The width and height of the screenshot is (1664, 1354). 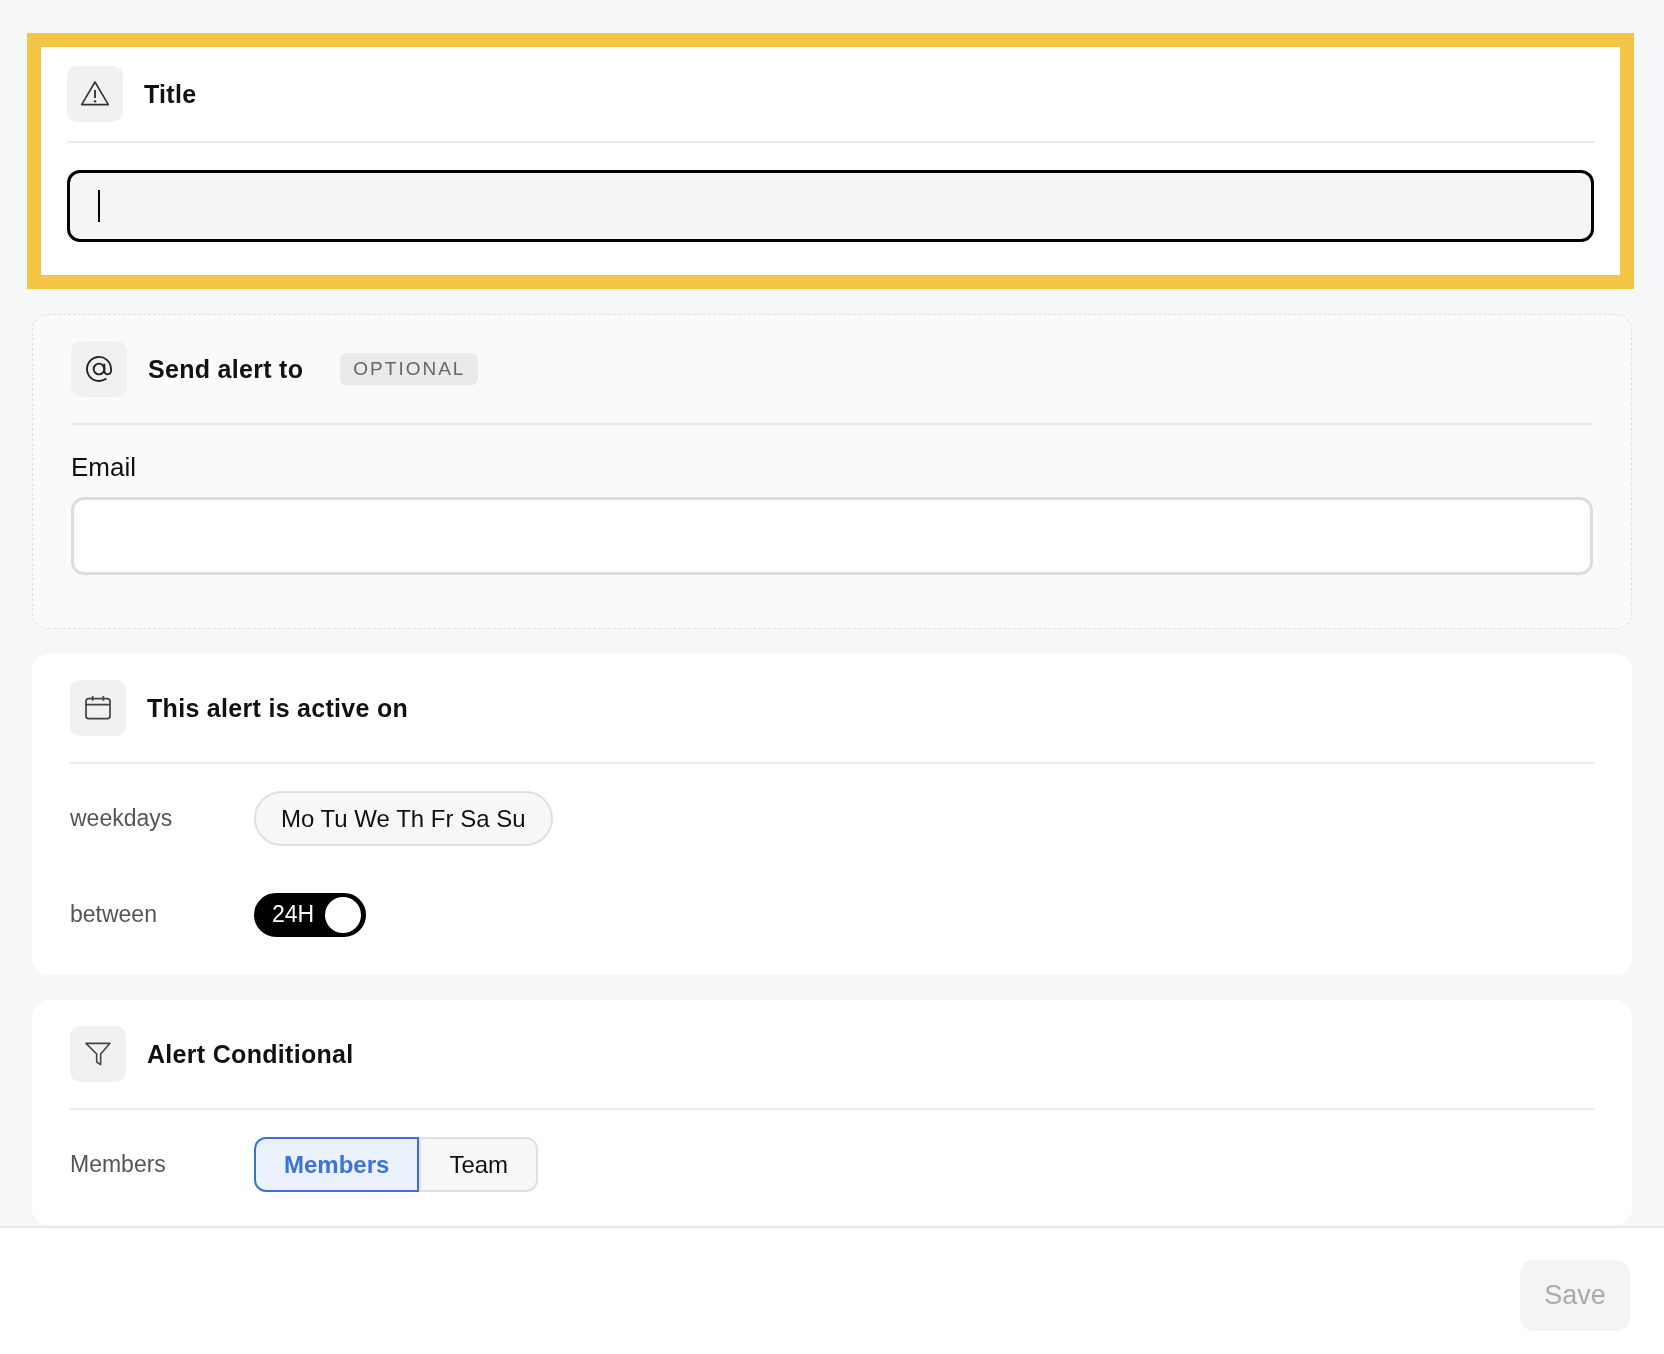 I want to click on text-cursor, so click(x=99, y=206).